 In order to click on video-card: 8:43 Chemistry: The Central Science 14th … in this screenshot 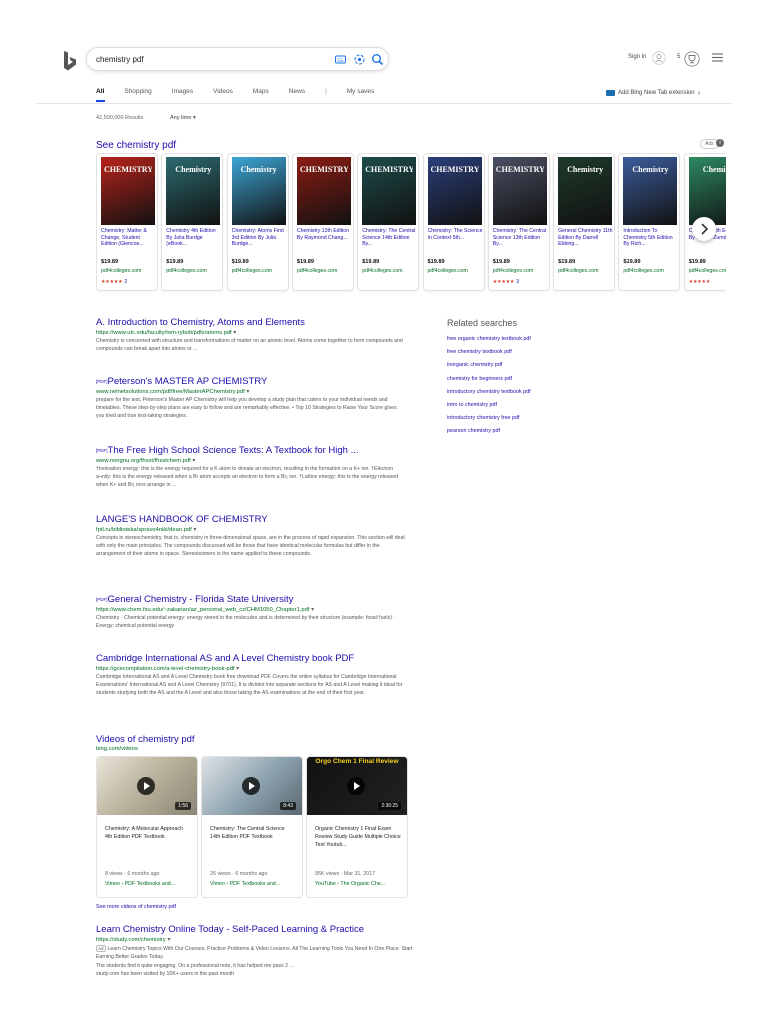, I will do `click(252, 827)`.